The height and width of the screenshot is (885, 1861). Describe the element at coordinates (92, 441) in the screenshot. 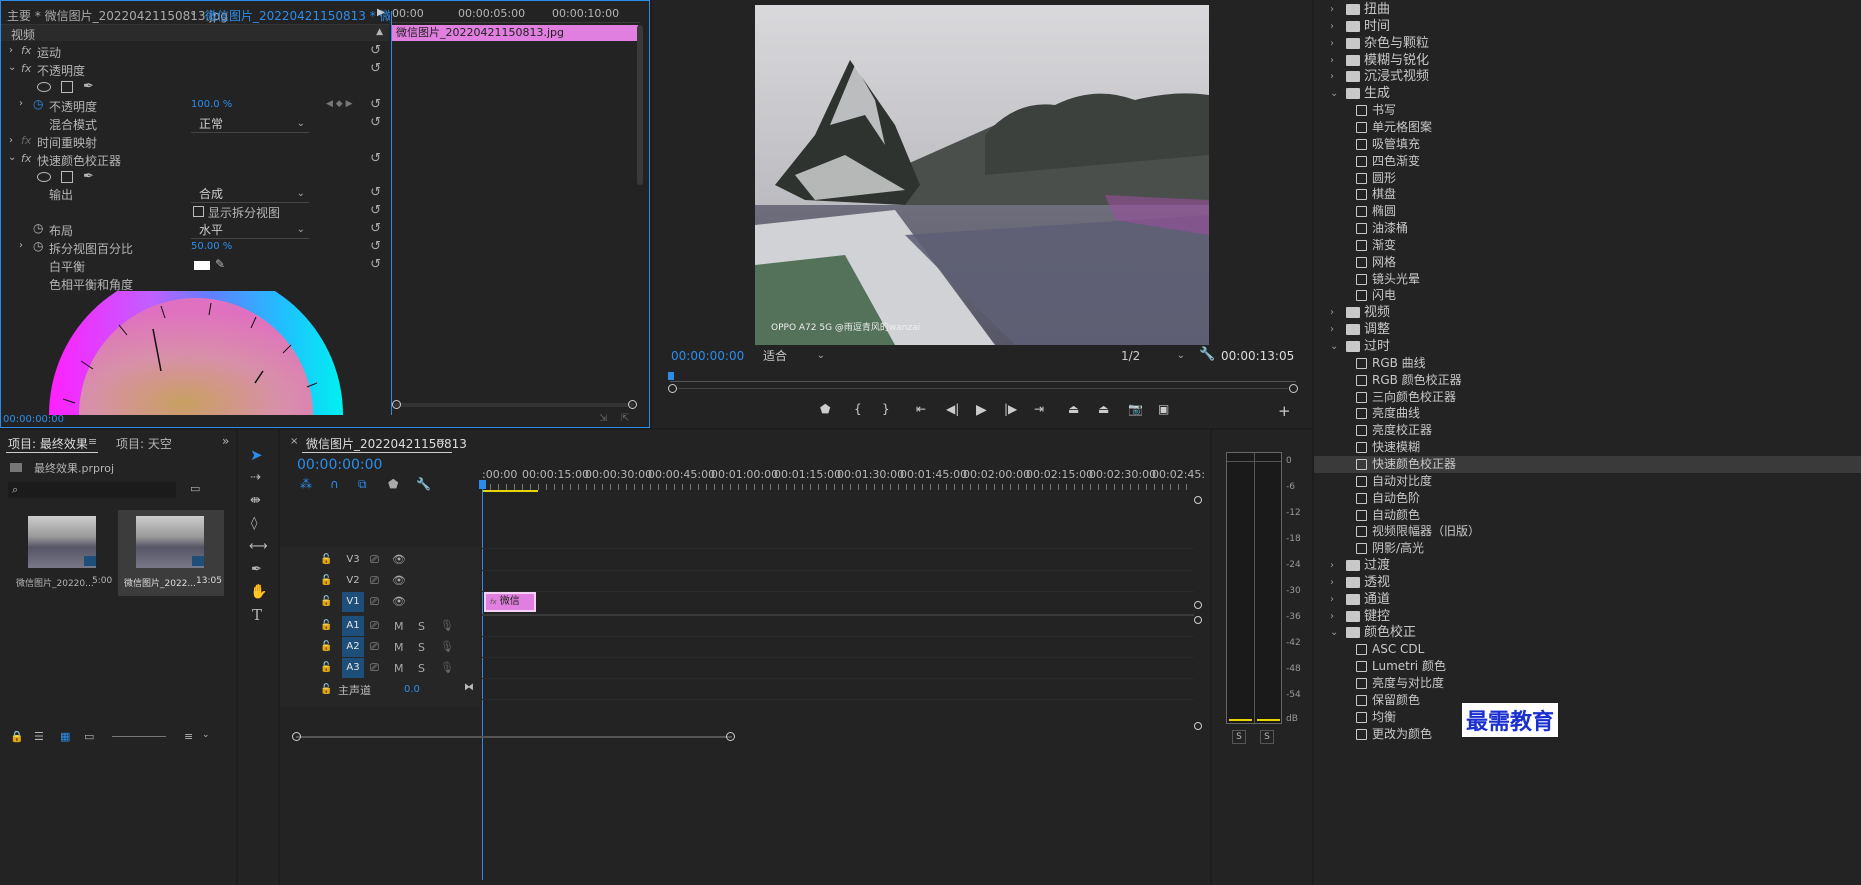

I see `tab-menu-icon: ≡` at that location.